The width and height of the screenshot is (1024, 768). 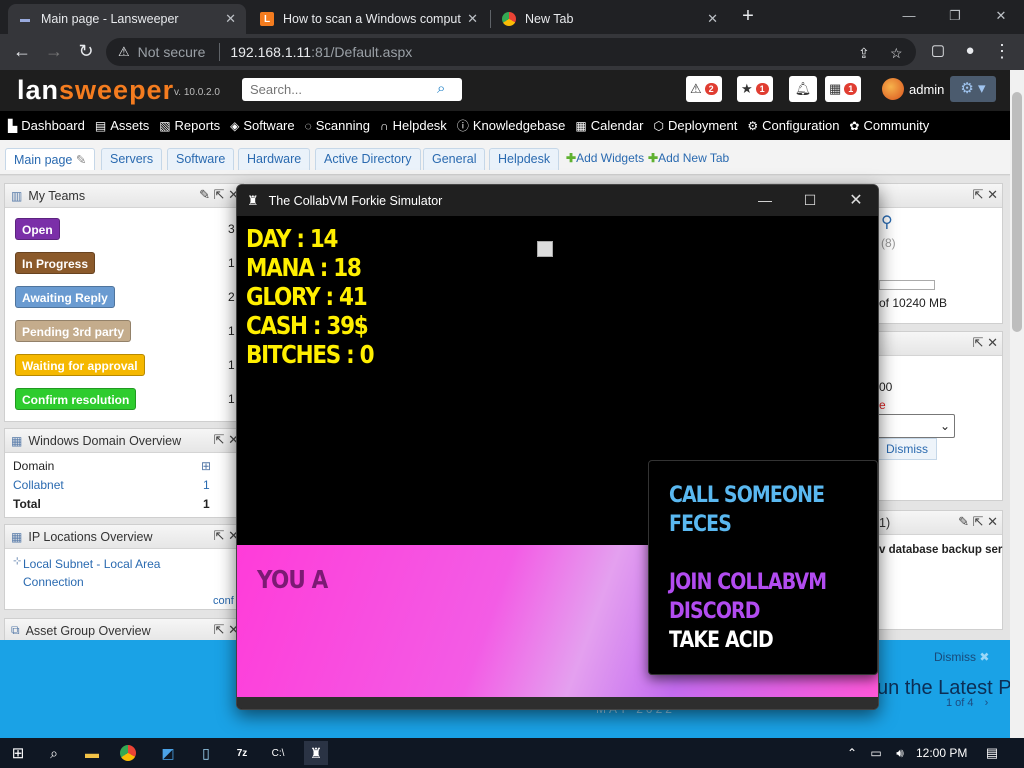 I want to click on scrollbar-thumb, so click(x=1017, y=212).